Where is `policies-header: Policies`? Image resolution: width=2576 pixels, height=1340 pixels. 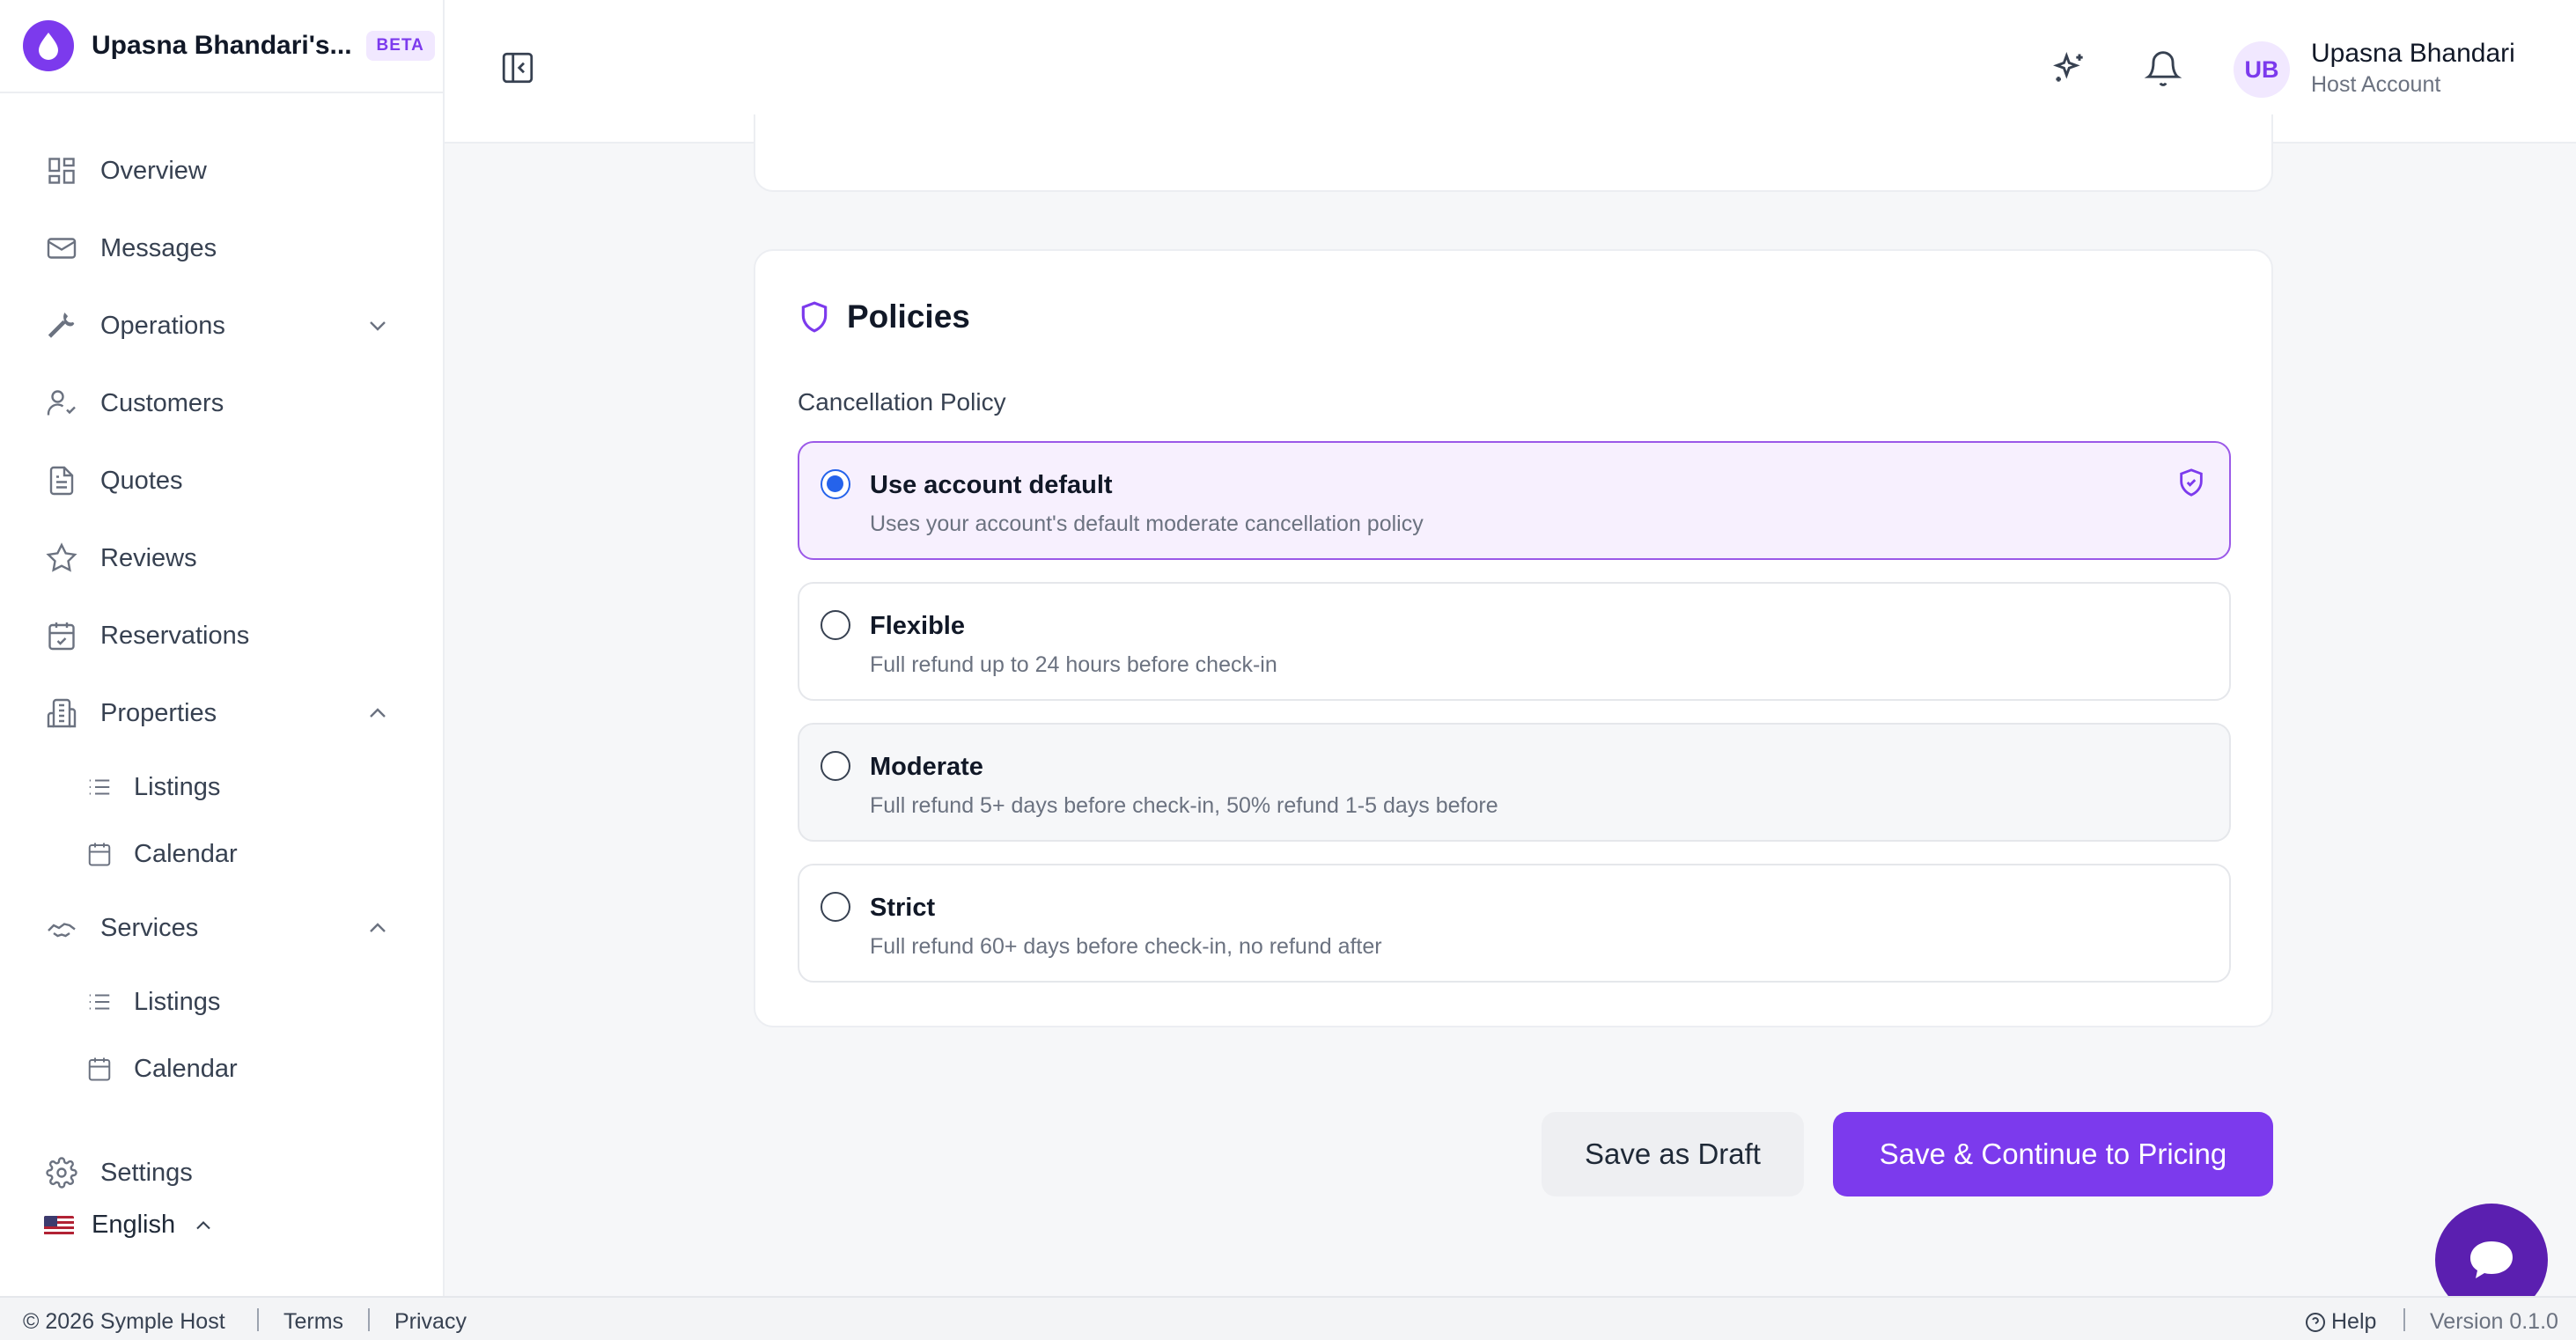 policies-header: Policies is located at coordinates (884, 316).